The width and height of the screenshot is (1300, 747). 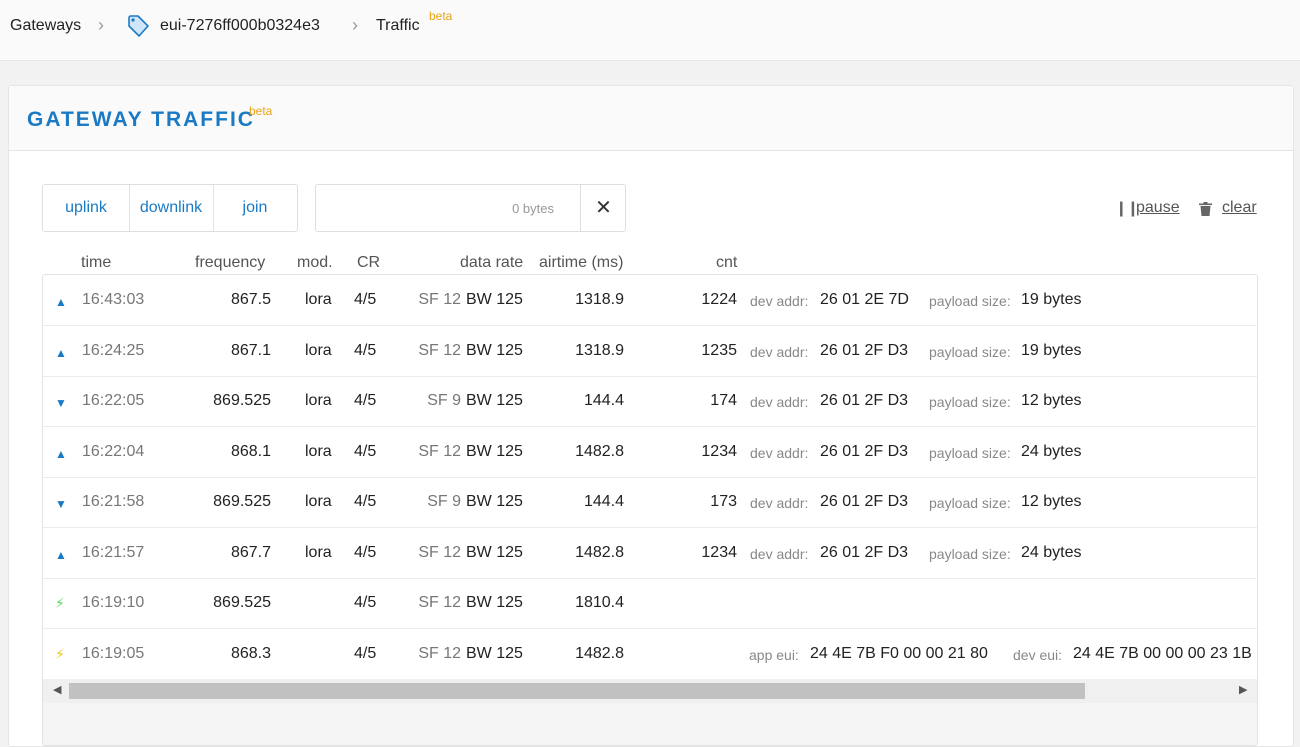 What do you see at coordinates (651, 118) in the screenshot?
I see `card-header: GATEWAY TRAFFIC beta` at bounding box center [651, 118].